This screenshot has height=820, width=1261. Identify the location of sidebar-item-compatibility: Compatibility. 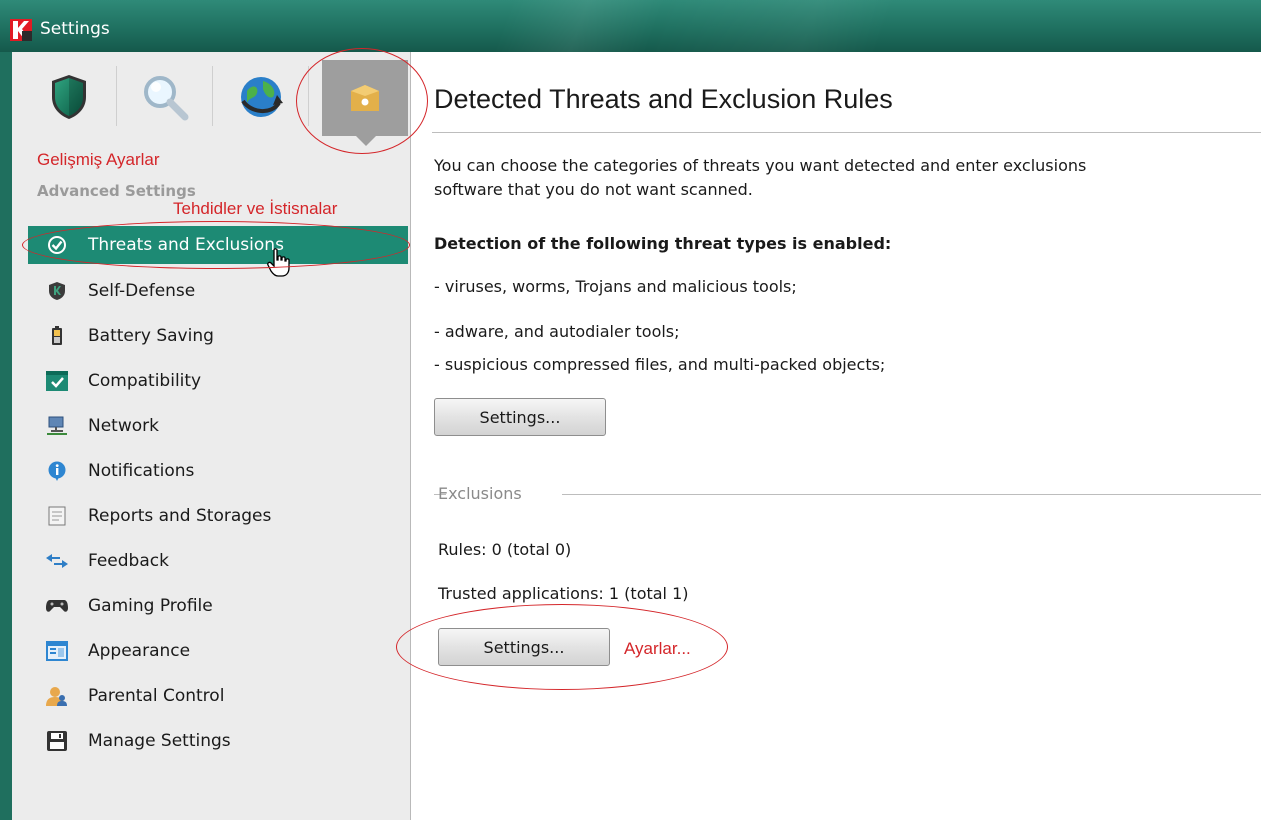
(218, 380).